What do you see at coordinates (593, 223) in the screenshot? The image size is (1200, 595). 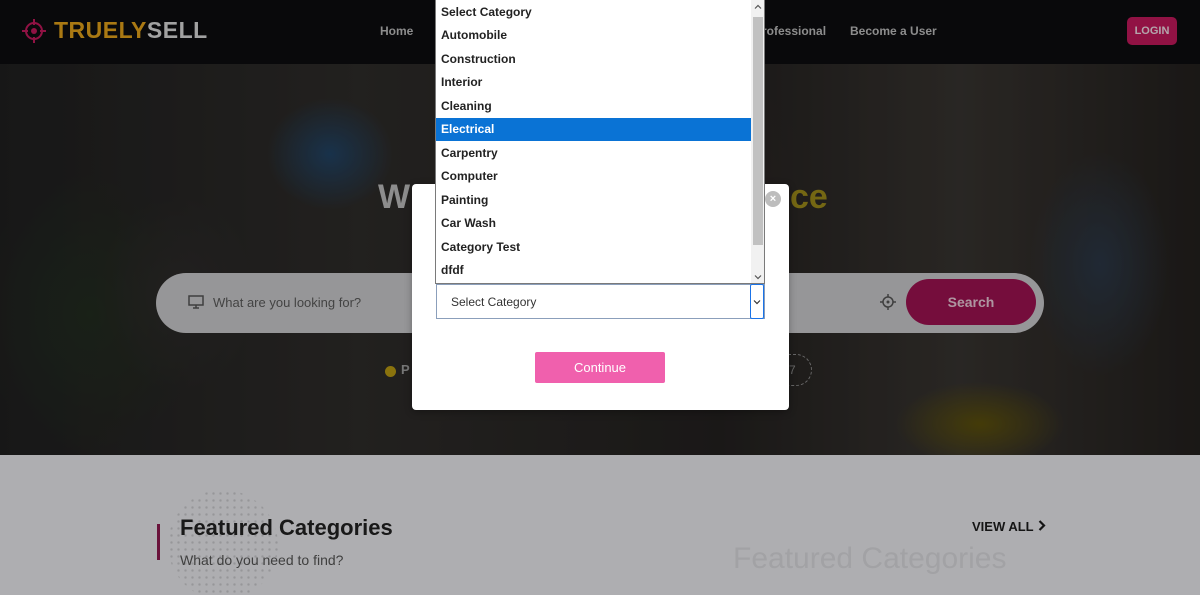 I see `option-car-wash: Car Wash` at bounding box center [593, 223].